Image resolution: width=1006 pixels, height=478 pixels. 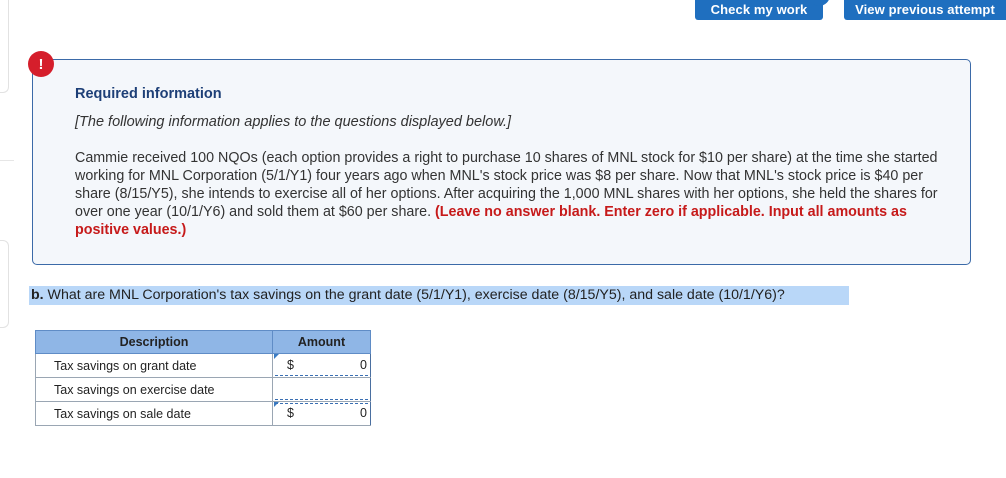 I want to click on alert-icon: !, so click(x=41, y=64).